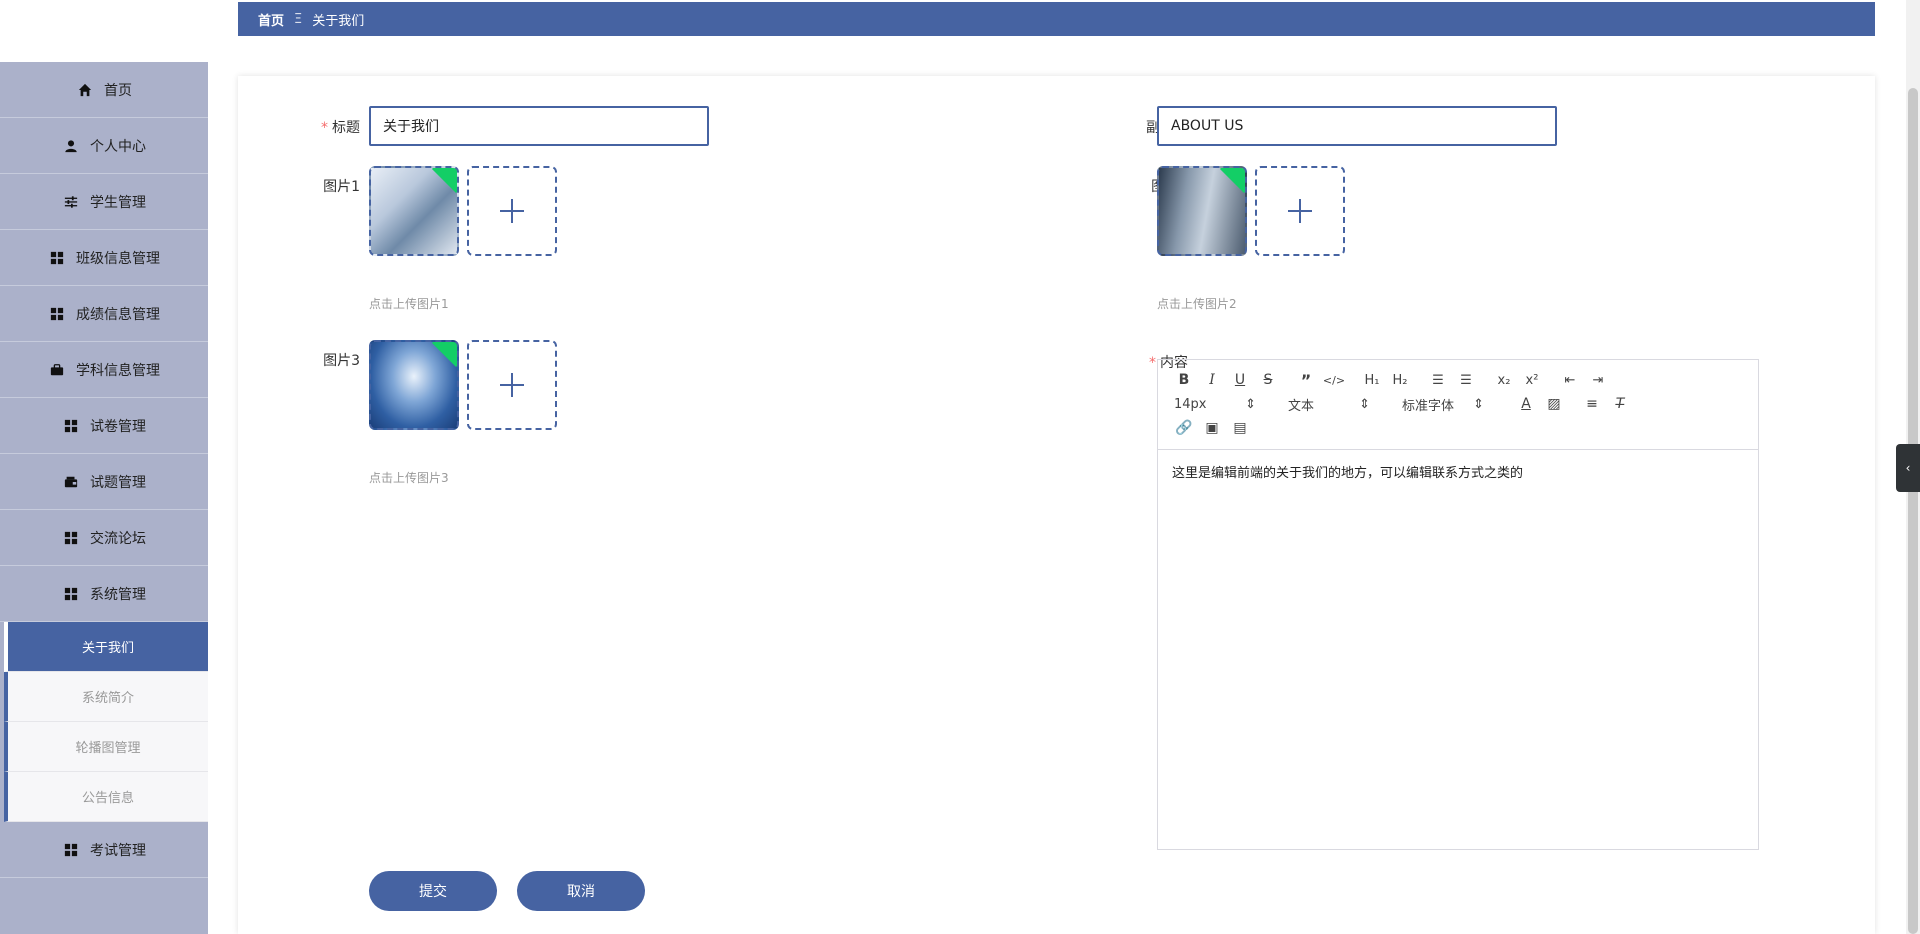  I want to click on font-size-select: 14px ⇕, so click(1215, 404).